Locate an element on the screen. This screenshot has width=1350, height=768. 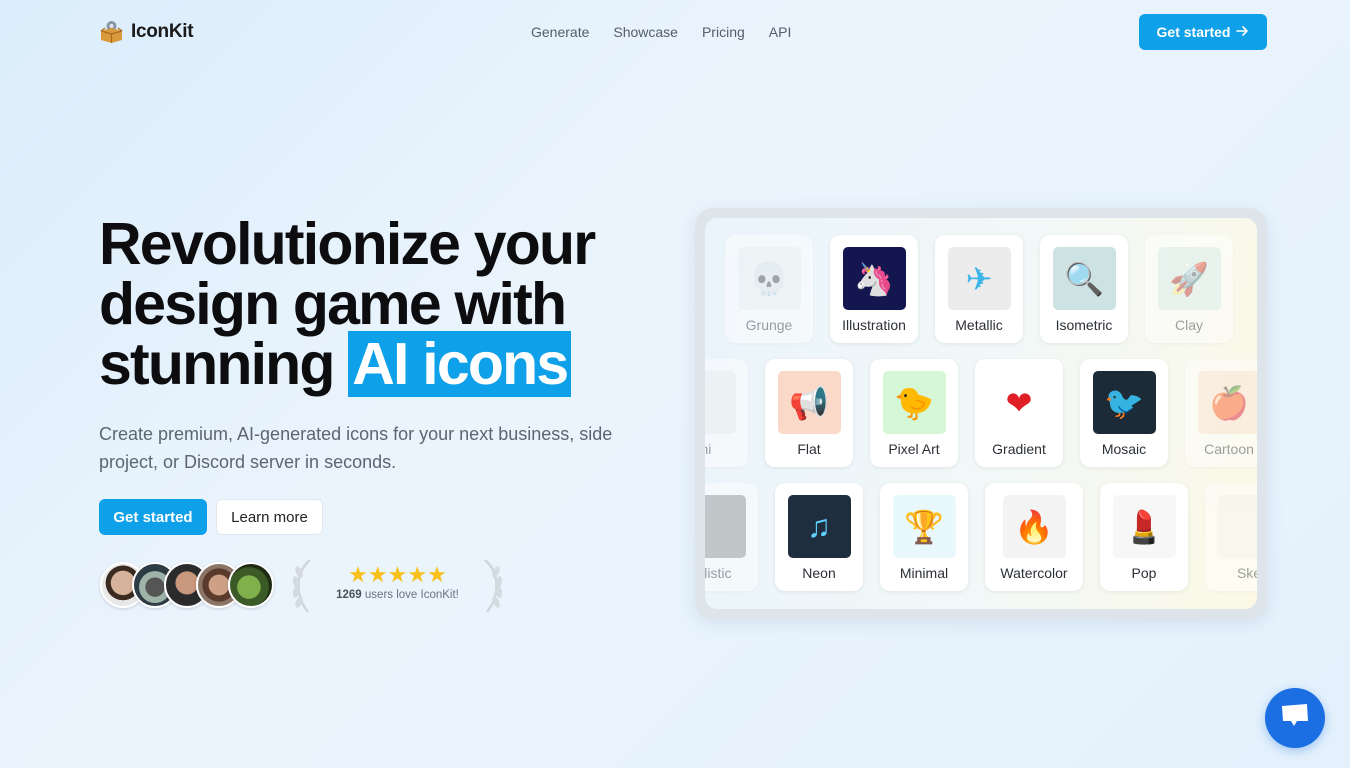
paper-plane-icon-glyph: ✈ is located at coordinates (979, 278).